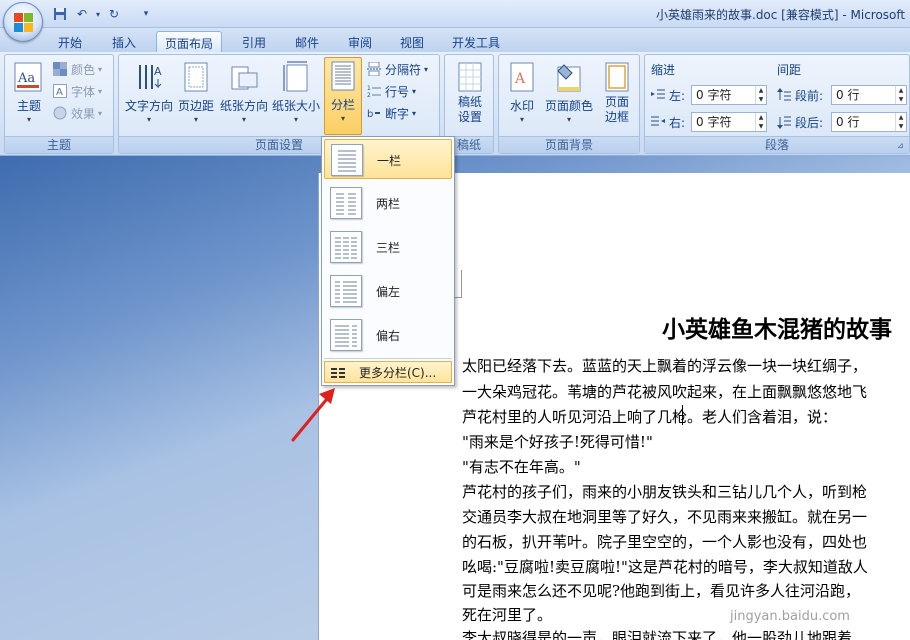 The width and height of the screenshot is (910, 640). What do you see at coordinates (244, 96) in the screenshot?
I see `orientation-button: 纸张方向 ▾` at bounding box center [244, 96].